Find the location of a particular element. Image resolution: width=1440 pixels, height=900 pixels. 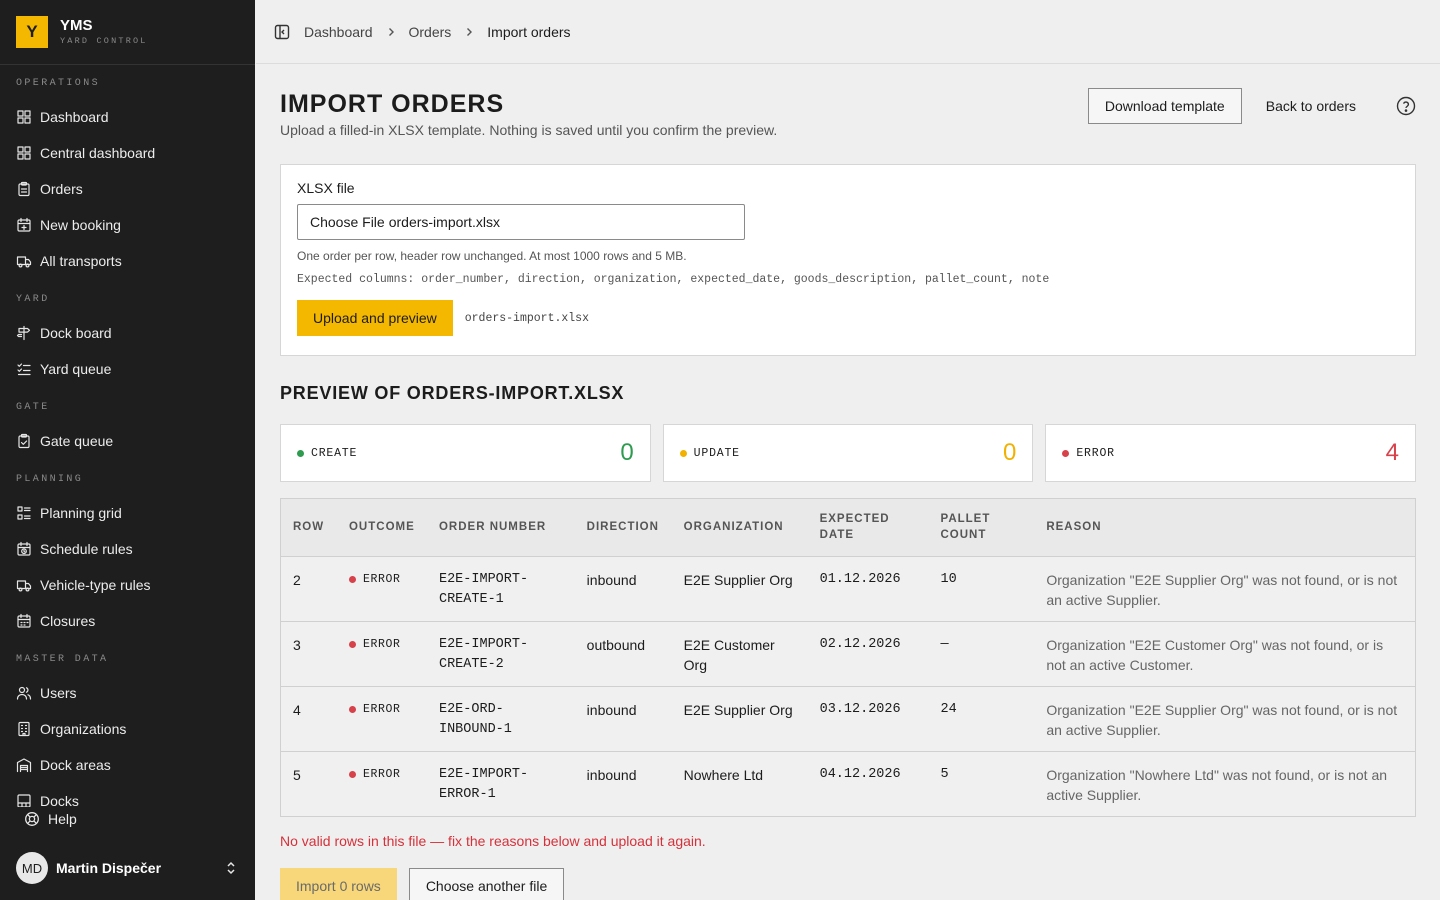

sidebar-help: Help is located at coordinates (127, 819).